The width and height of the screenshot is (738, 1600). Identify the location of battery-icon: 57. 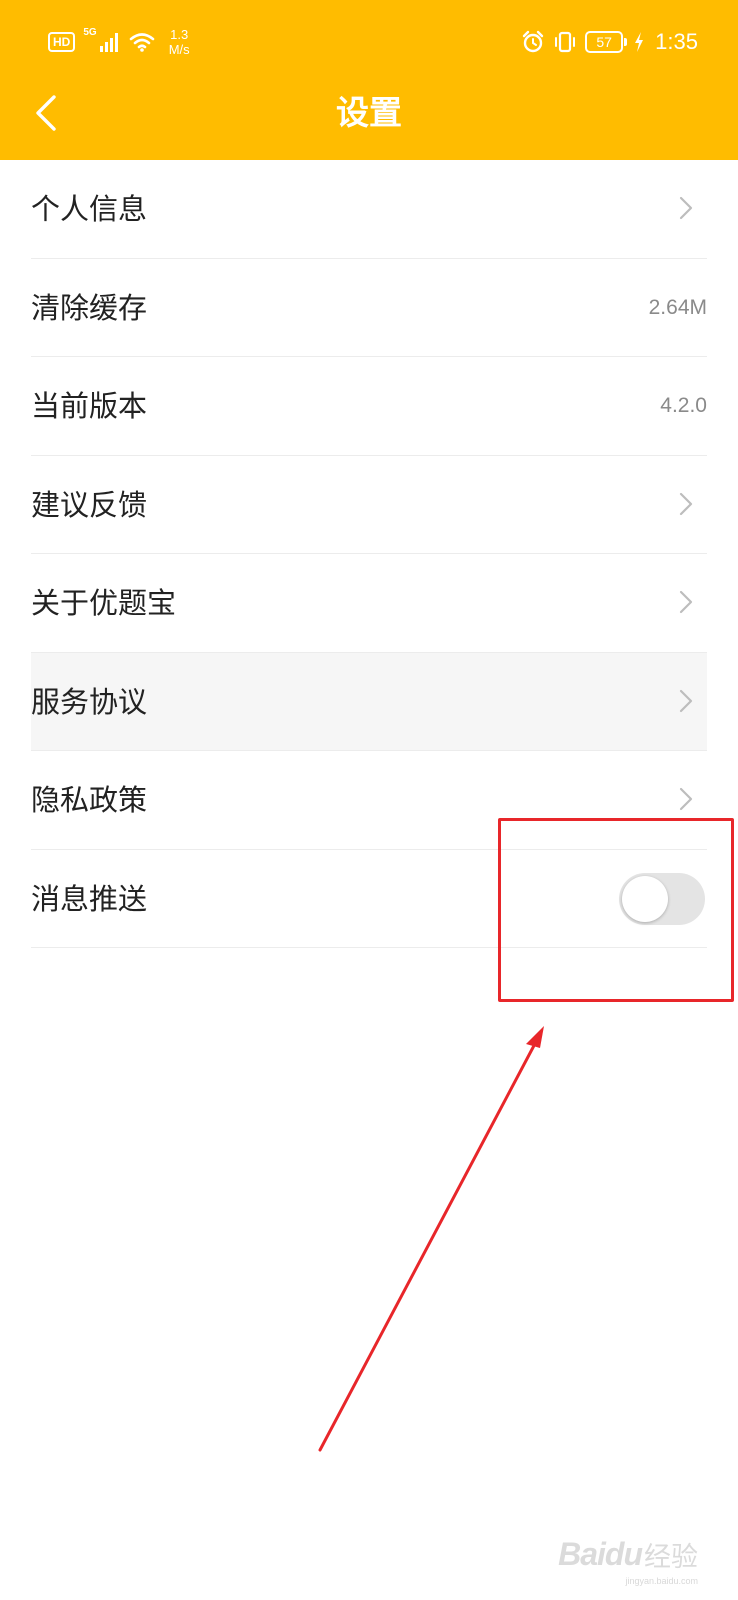
(606, 42).